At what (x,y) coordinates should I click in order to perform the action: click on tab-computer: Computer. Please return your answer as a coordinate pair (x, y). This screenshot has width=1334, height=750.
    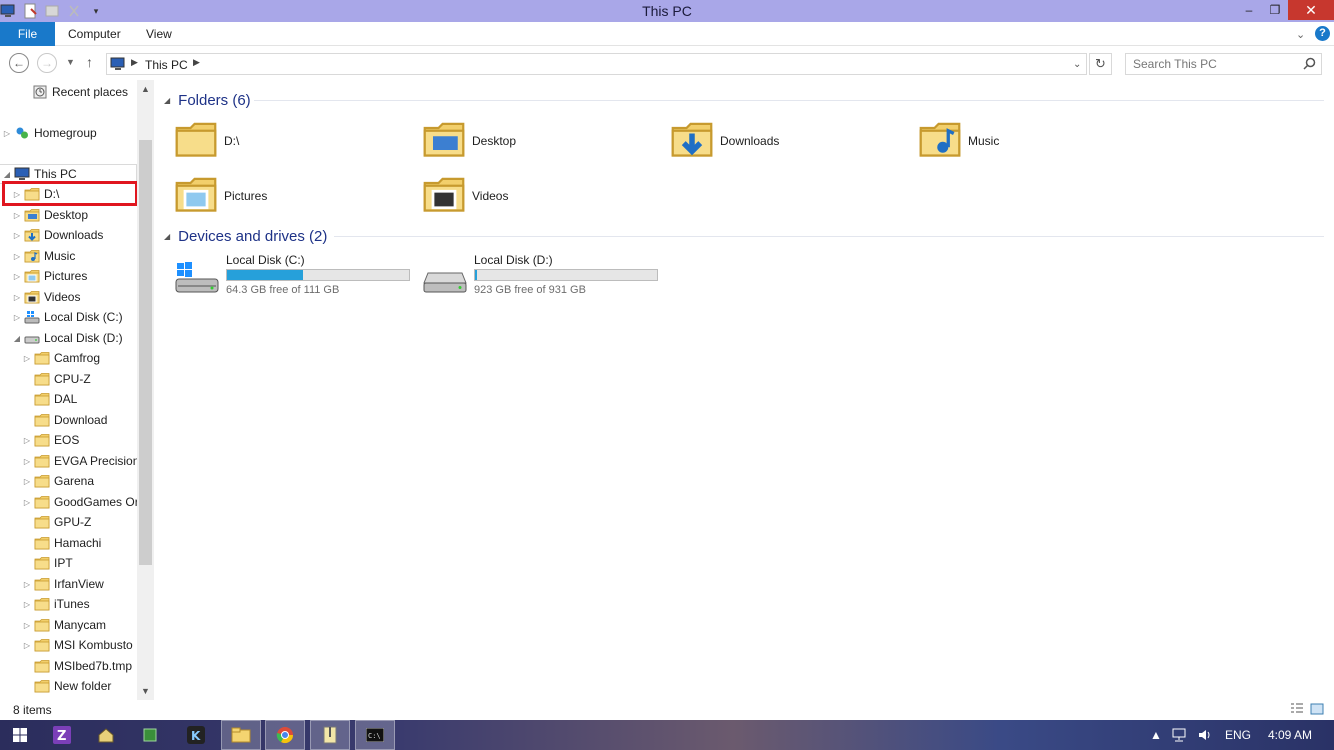
    Looking at the image, I should click on (94, 34).